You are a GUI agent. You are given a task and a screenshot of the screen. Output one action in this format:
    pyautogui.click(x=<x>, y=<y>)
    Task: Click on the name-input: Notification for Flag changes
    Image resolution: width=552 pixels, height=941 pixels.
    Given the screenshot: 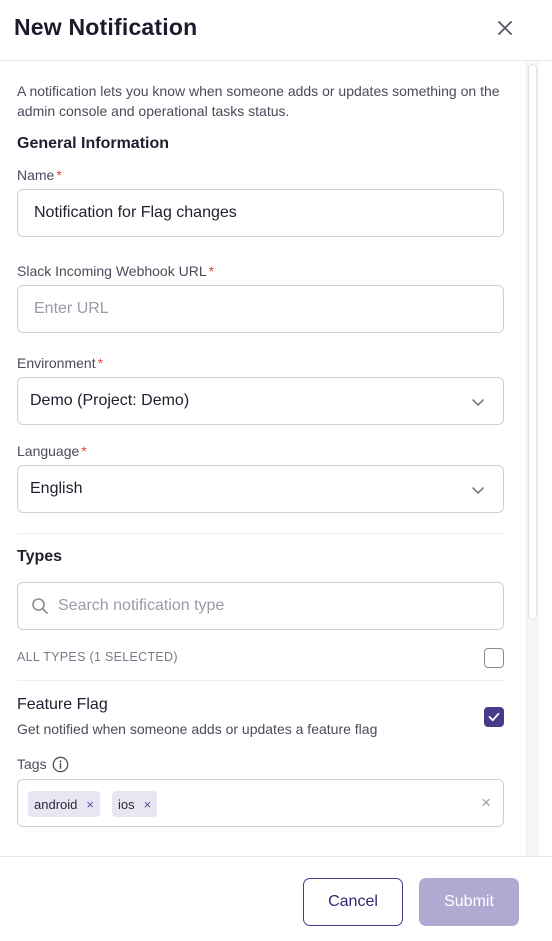 What is the action you would take?
    pyautogui.click(x=260, y=213)
    